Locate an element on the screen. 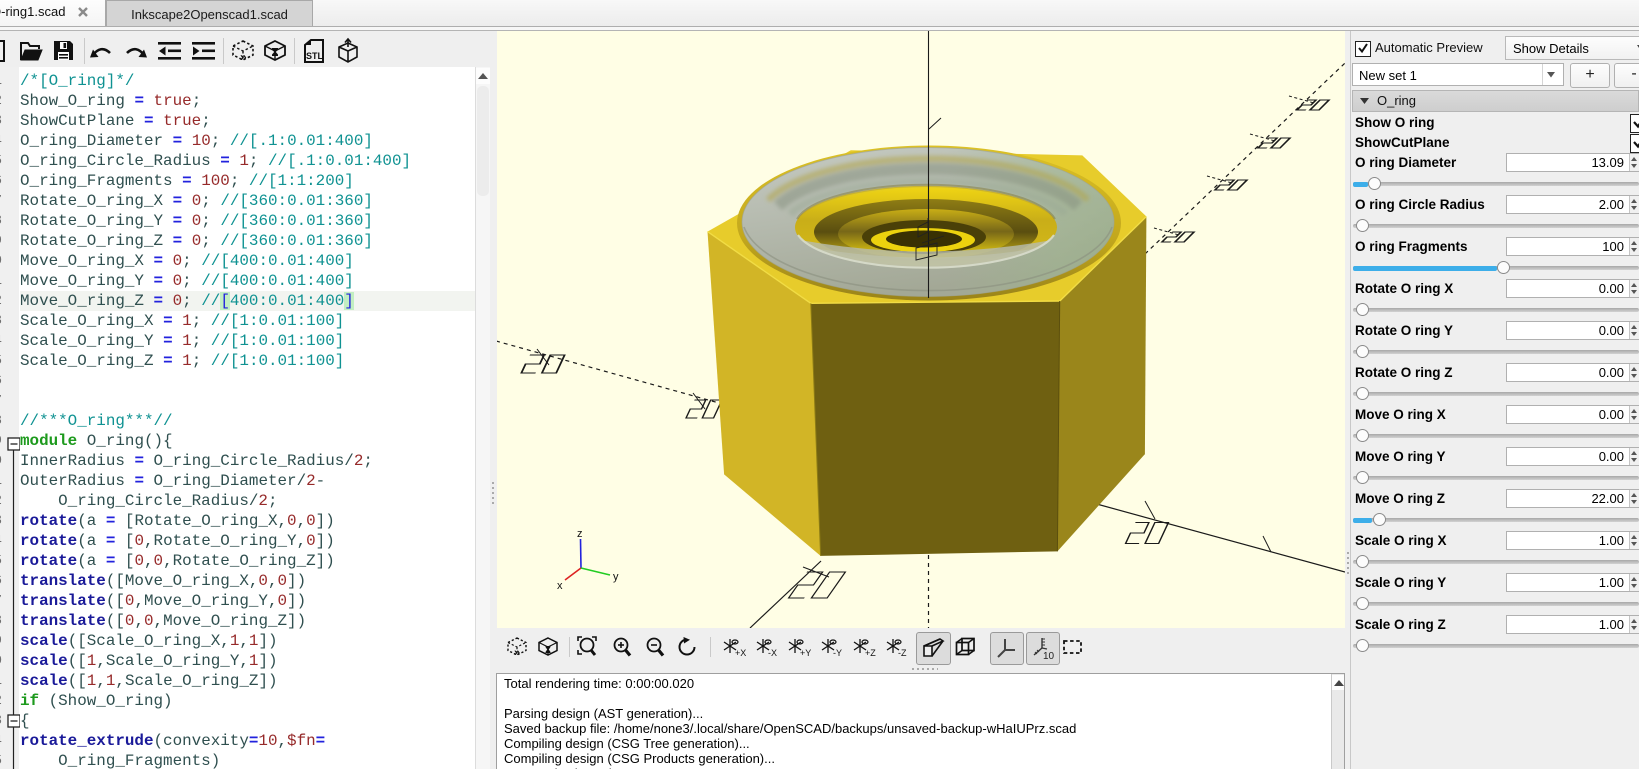 This screenshot has width=1639, height=769. svg-text: x is located at coordinates (560, 586).